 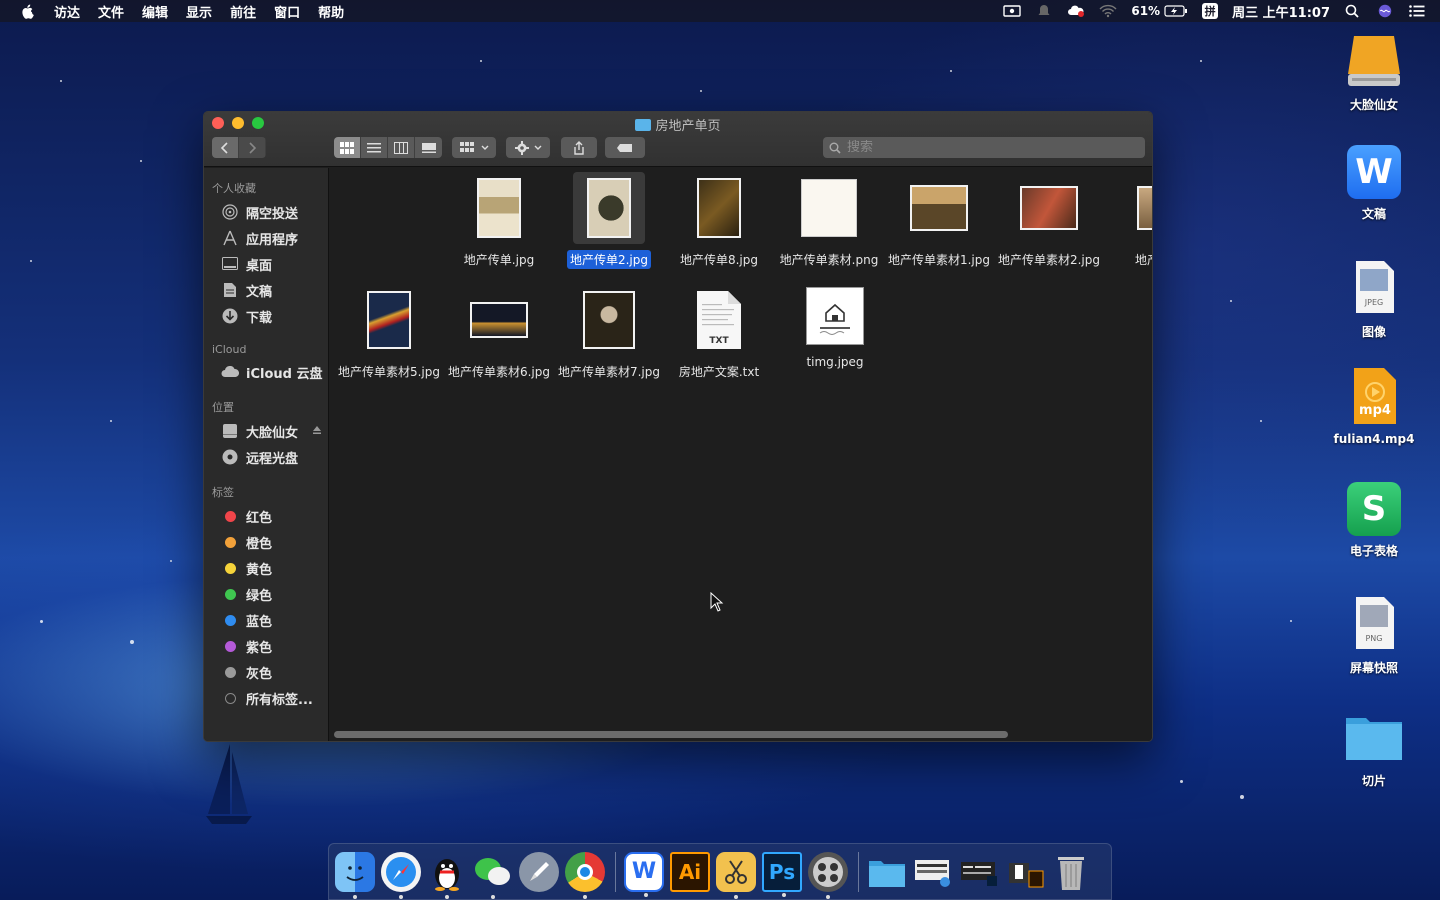 What do you see at coordinates (1281, 11) in the screenshot?
I see `menubar-clock: 周三 上午11:07` at bounding box center [1281, 11].